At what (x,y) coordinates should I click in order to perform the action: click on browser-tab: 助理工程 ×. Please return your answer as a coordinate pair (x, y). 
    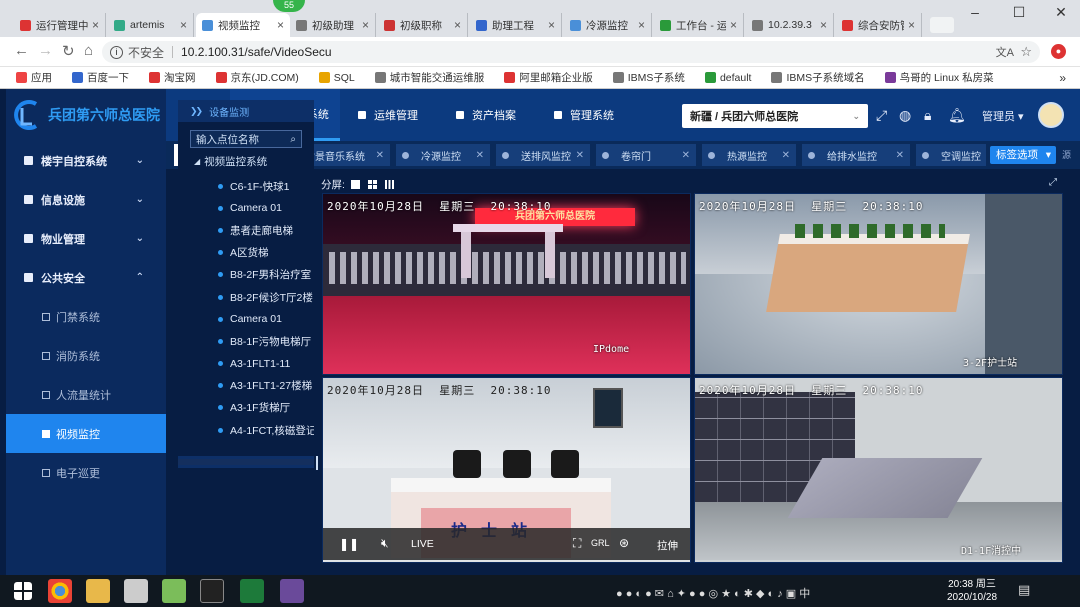
    Looking at the image, I should click on (516, 25).